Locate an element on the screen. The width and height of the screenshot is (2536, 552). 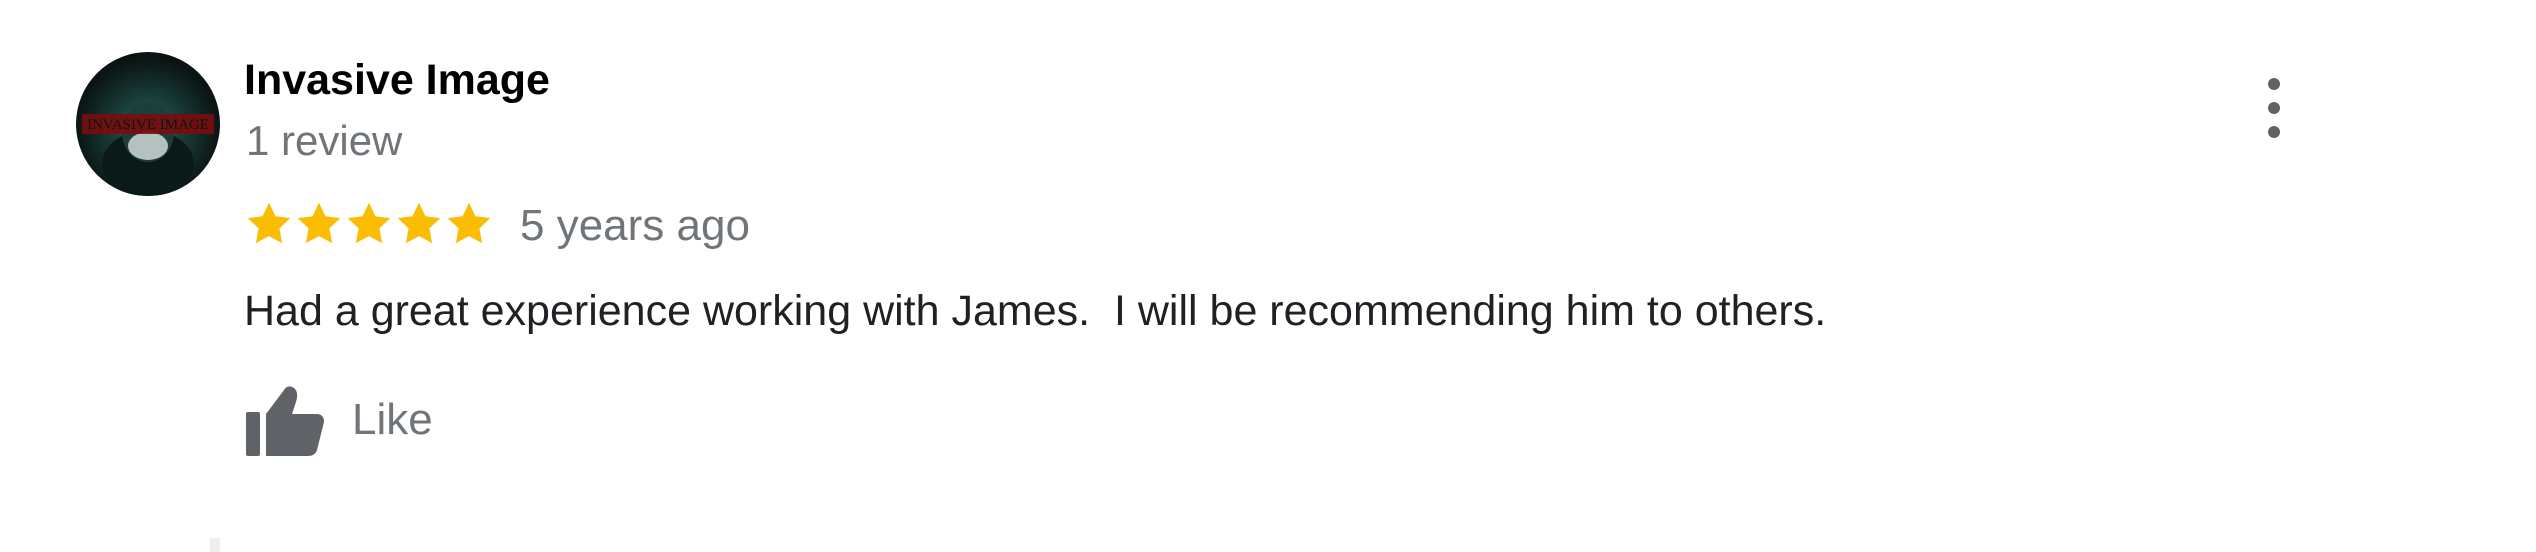
more-options-button is located at coordinates (2274, 108).